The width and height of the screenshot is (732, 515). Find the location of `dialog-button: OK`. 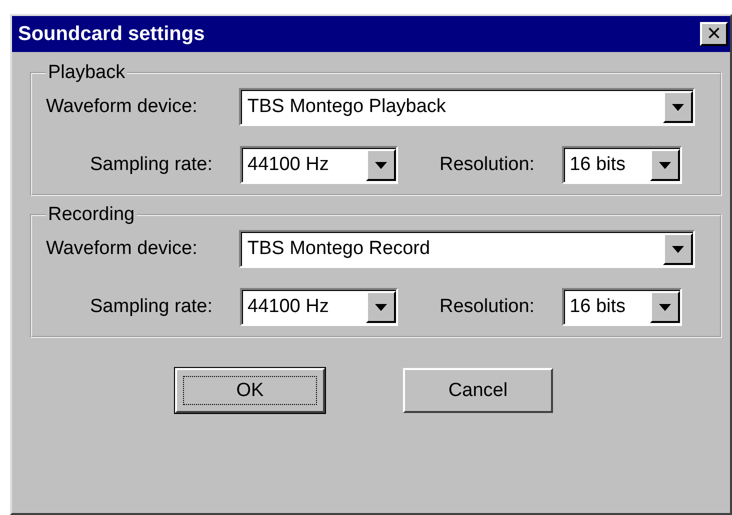

dialog-button: OK is located at coordinates (250, 390).